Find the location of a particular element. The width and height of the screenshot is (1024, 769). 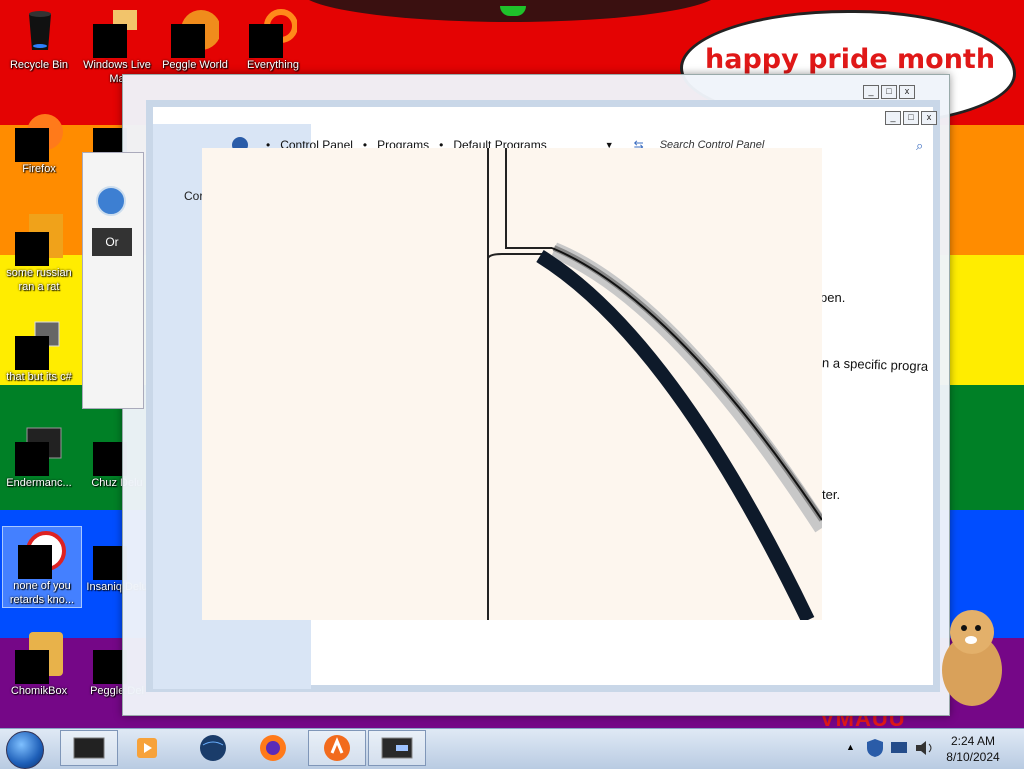

show-hidden-icons: ▲ is located at coordinates (850, 747).